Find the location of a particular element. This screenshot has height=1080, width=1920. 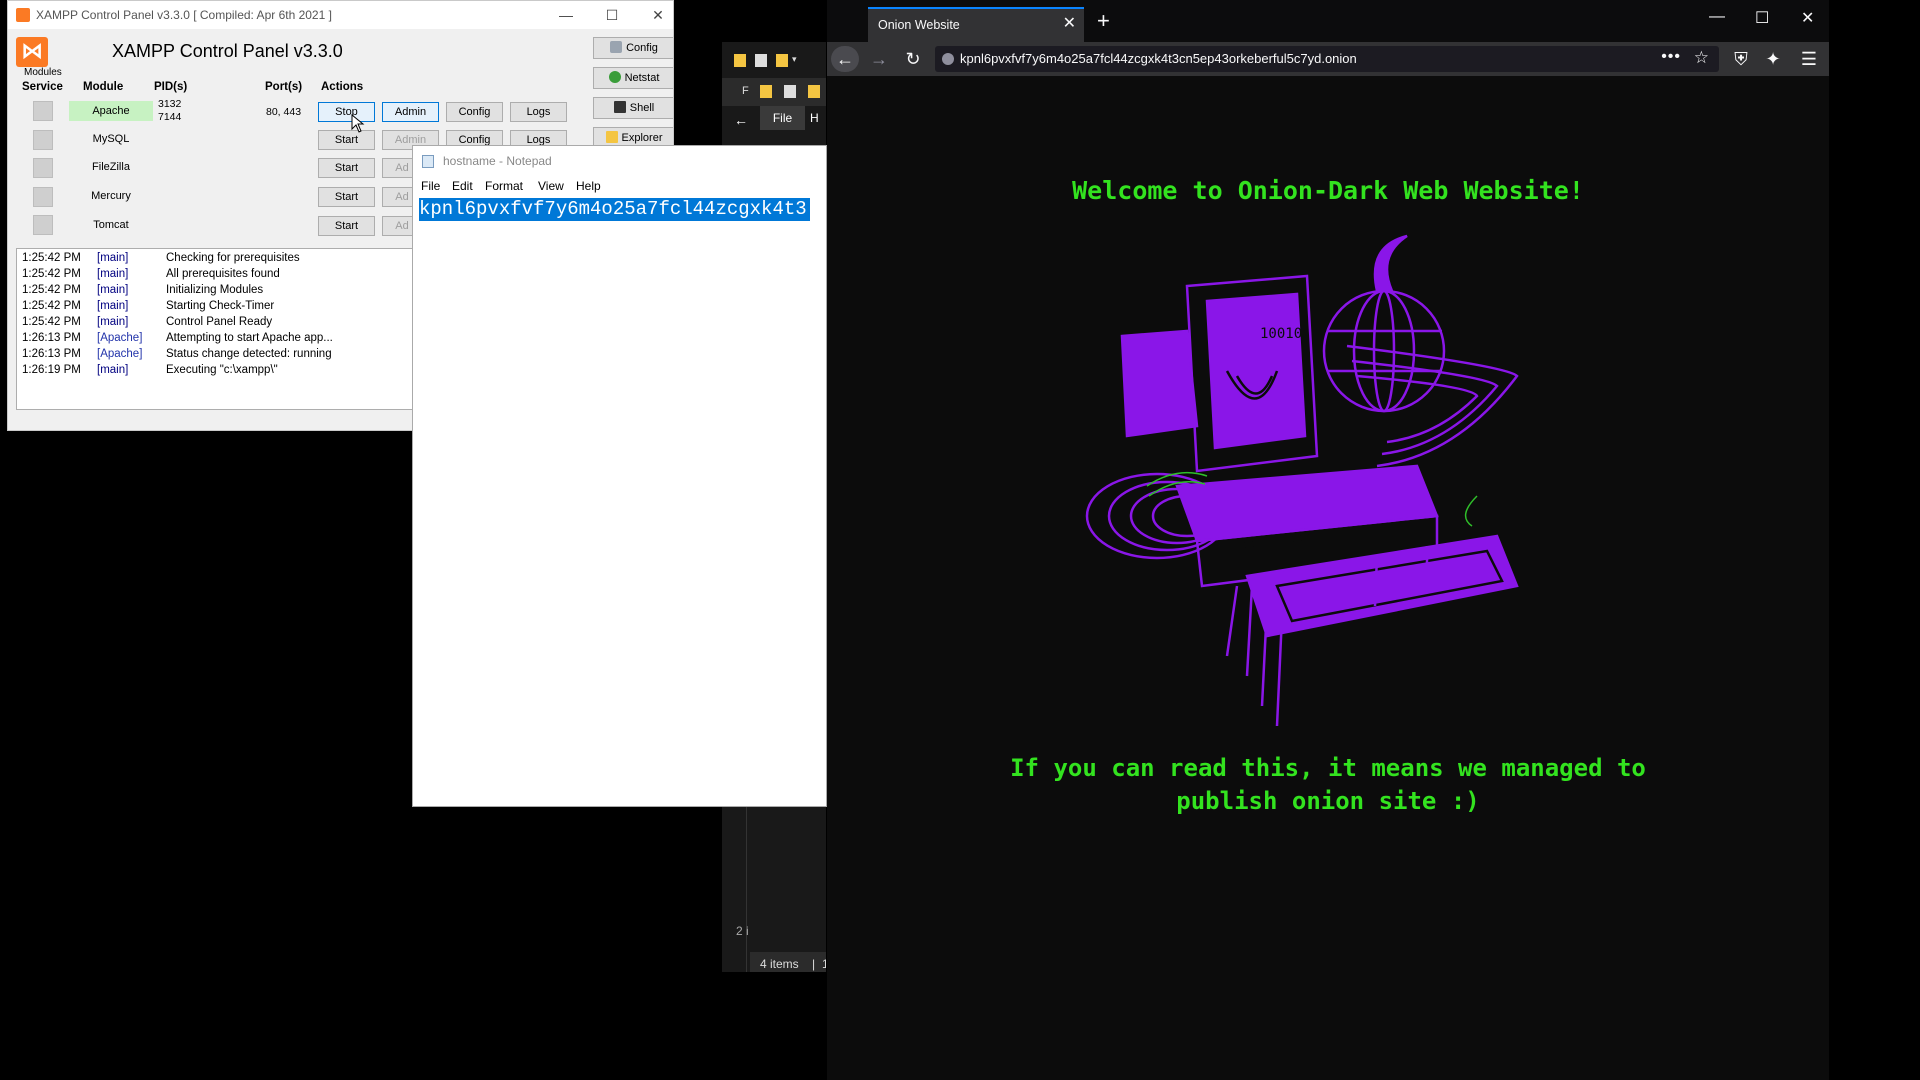

side-shell-label: Shell is located at coordinates (642, 108).